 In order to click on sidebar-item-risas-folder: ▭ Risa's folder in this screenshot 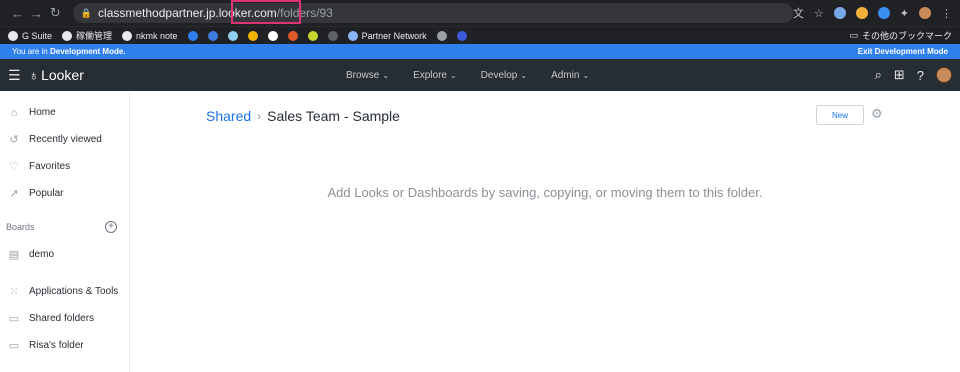, I will do `click(64, 345)`.